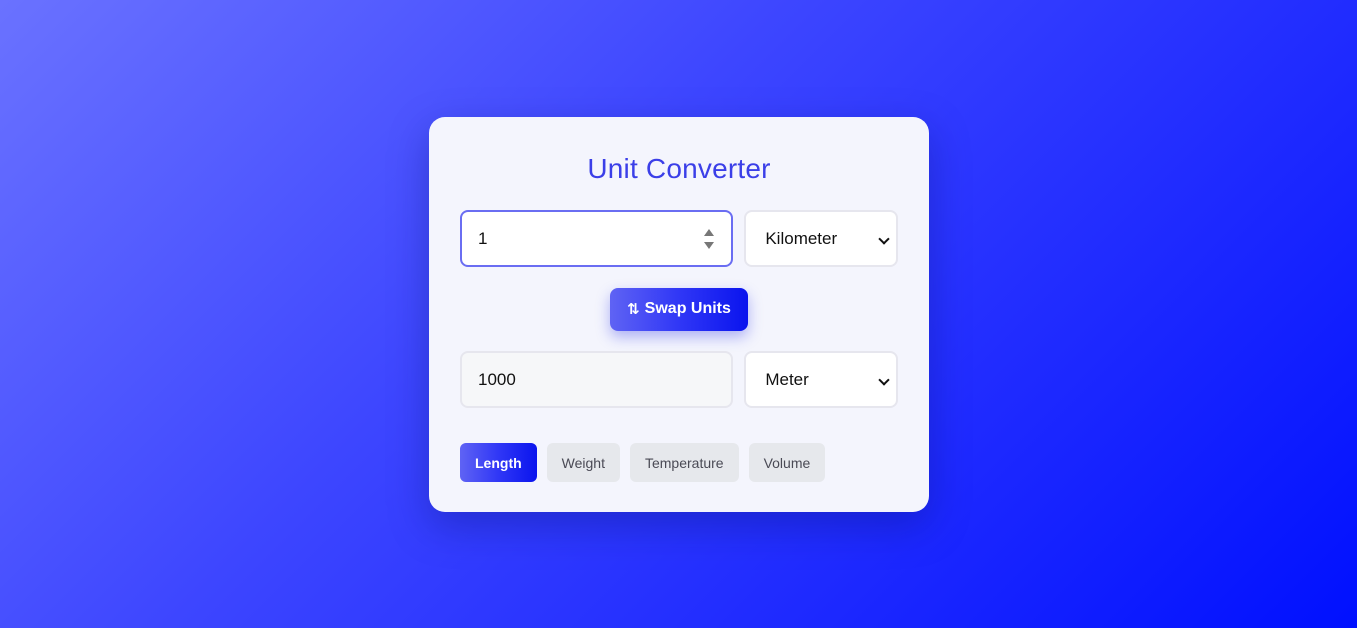 The height and width of the screenshot is (628, 1357). What do you see at coordinates (679, 168) in the screenshot?
I see `page-title: Unit Converter` at bounding box center [679, 168].